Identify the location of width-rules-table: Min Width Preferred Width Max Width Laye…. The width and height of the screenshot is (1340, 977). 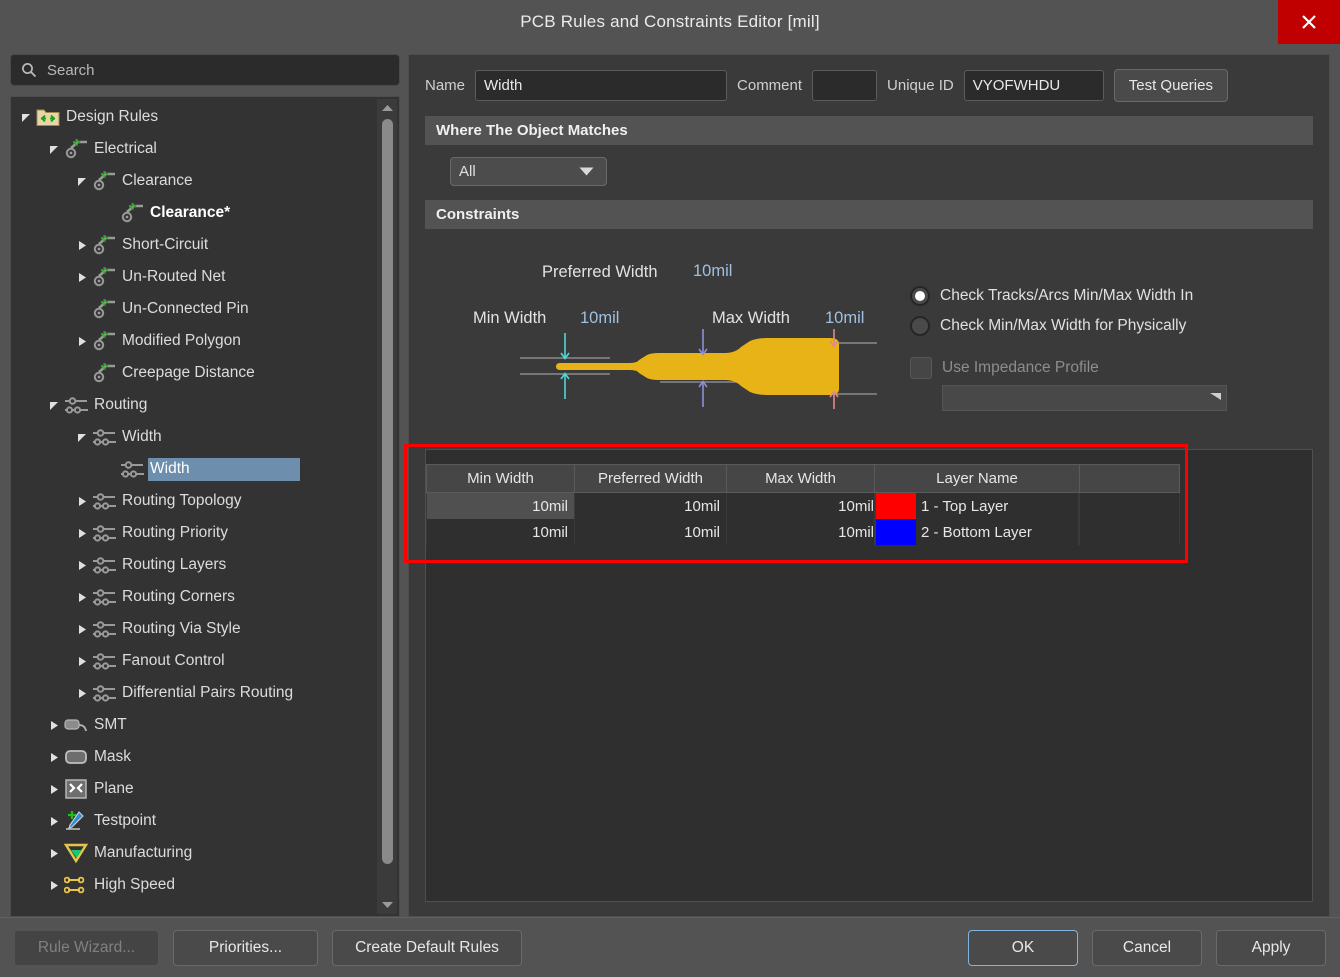
(803, 504).